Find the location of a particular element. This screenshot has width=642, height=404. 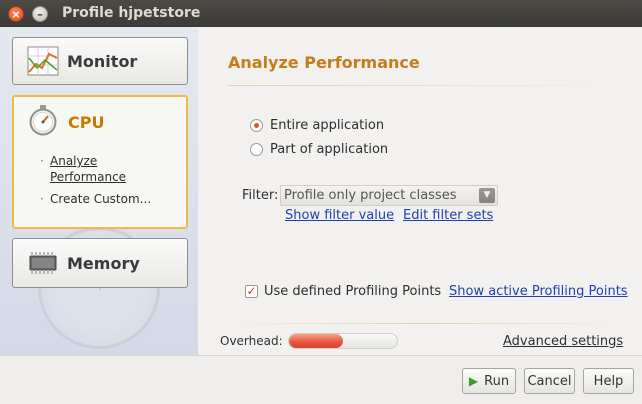

show-filter-value-link: Show filter value is located at coordinates (339, 215).